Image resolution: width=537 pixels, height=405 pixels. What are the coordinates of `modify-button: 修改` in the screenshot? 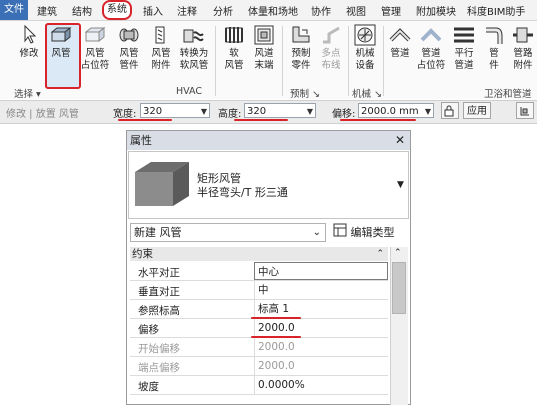 It's located at (29, 42).